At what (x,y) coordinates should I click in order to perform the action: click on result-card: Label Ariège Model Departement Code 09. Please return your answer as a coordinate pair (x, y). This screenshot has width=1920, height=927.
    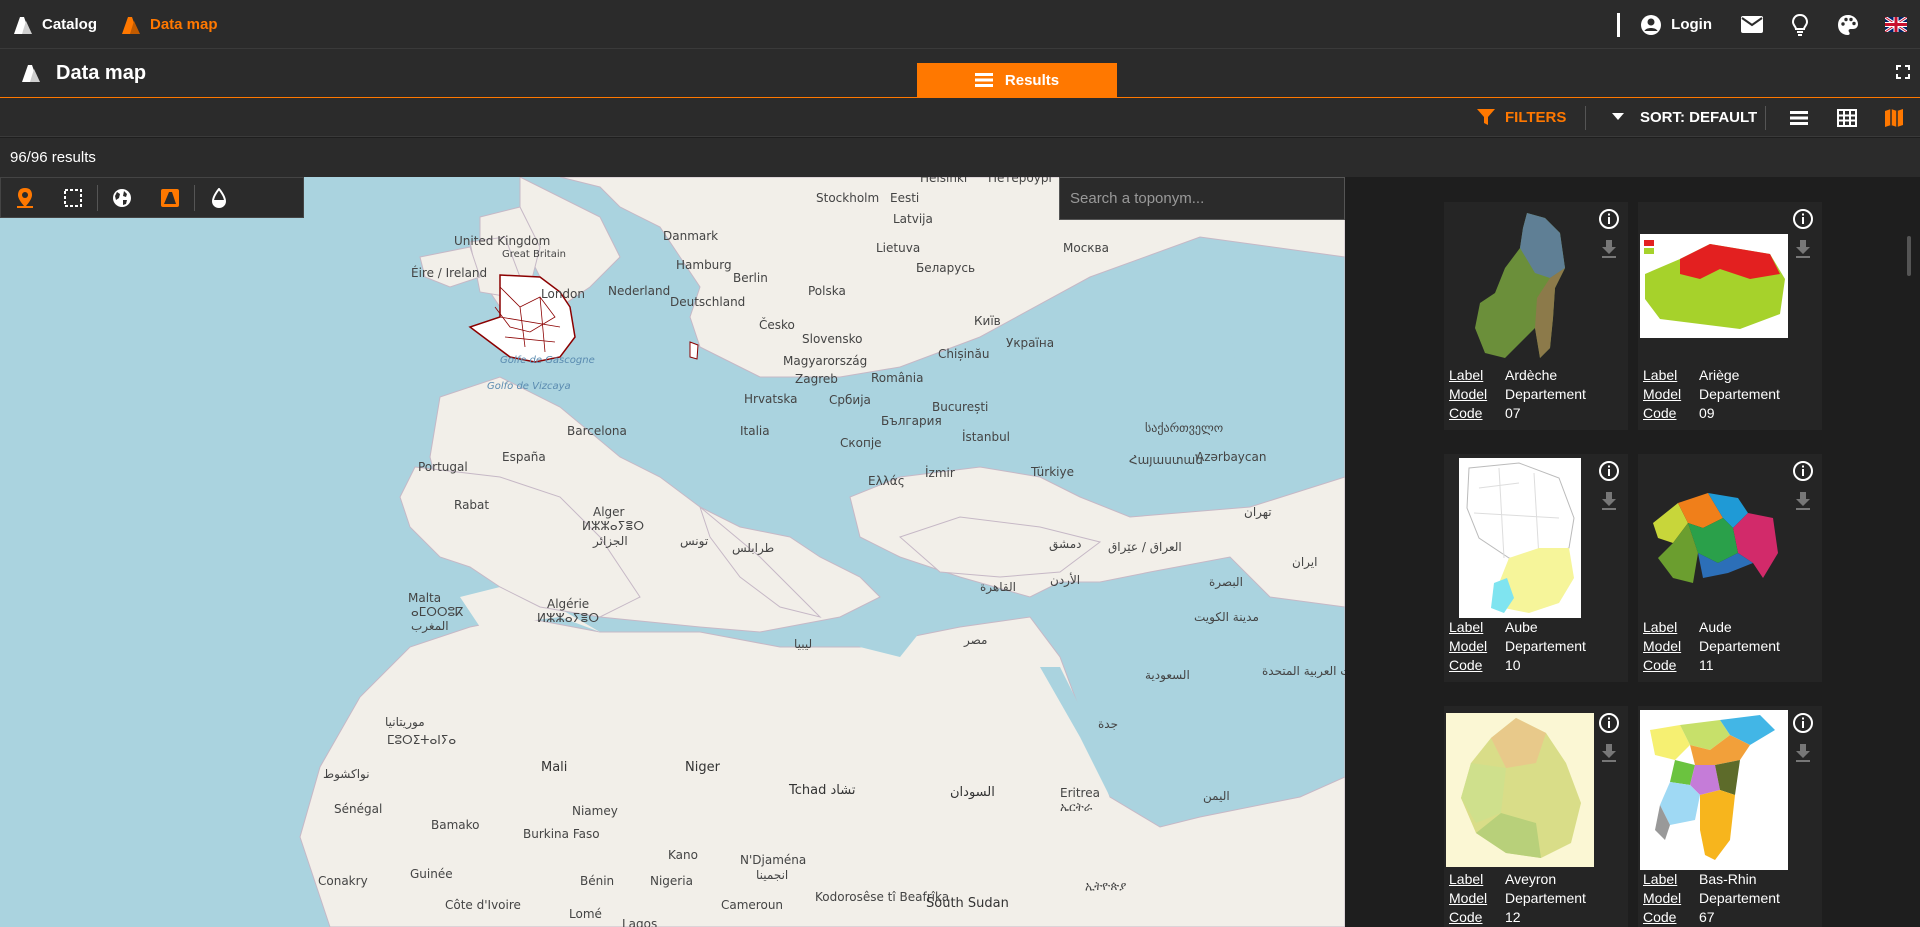
    Looking at the image, I should click on (1730, 316).